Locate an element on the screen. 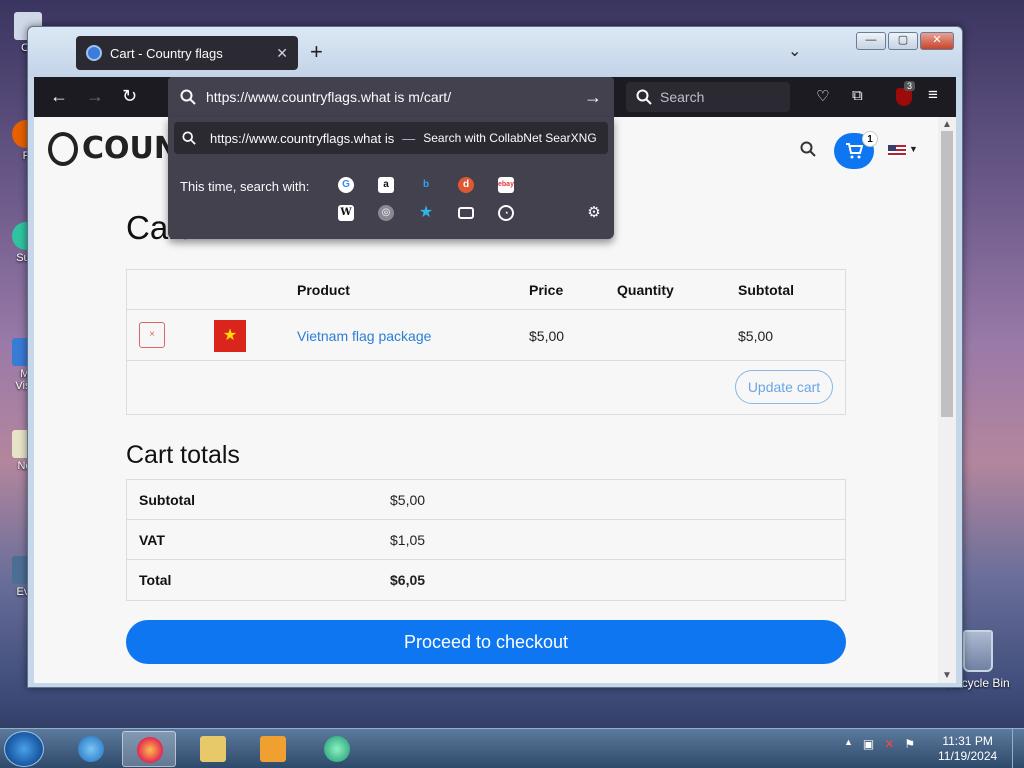  google-icon: G is located at coordinates (346, 185).